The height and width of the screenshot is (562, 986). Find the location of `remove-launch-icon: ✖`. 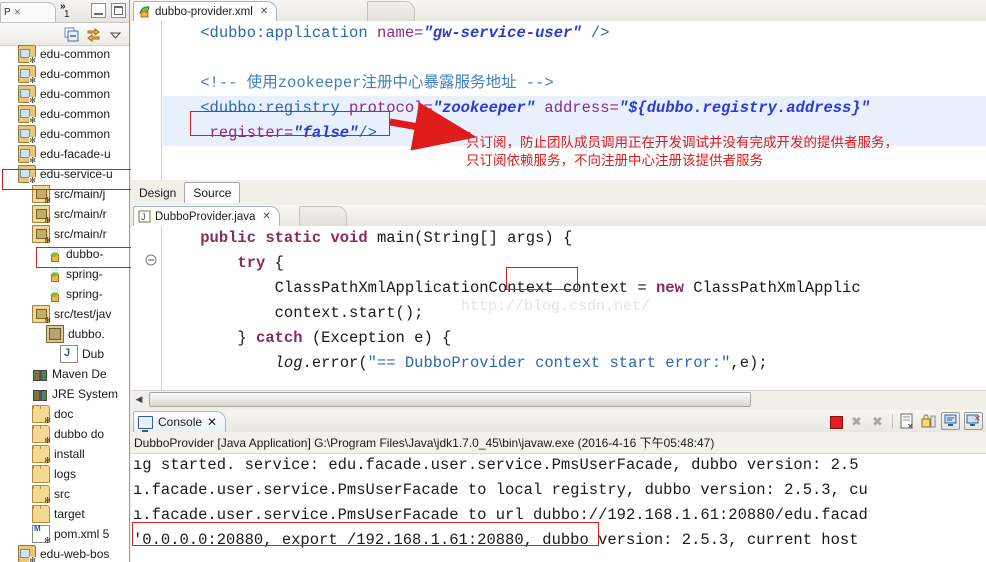

remove-launch-icon: ✖ is located at coordinates (856, 421).